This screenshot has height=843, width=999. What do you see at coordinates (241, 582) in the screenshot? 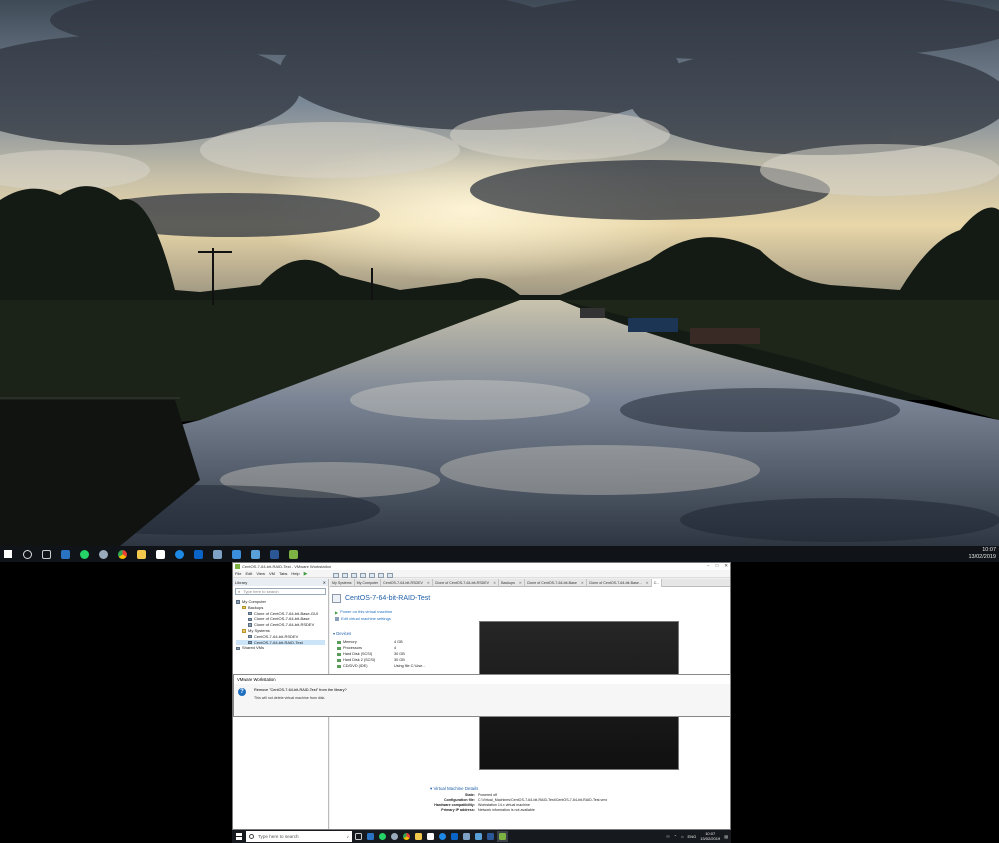
I see `library-title: Library` at bounding box center [241, 582].